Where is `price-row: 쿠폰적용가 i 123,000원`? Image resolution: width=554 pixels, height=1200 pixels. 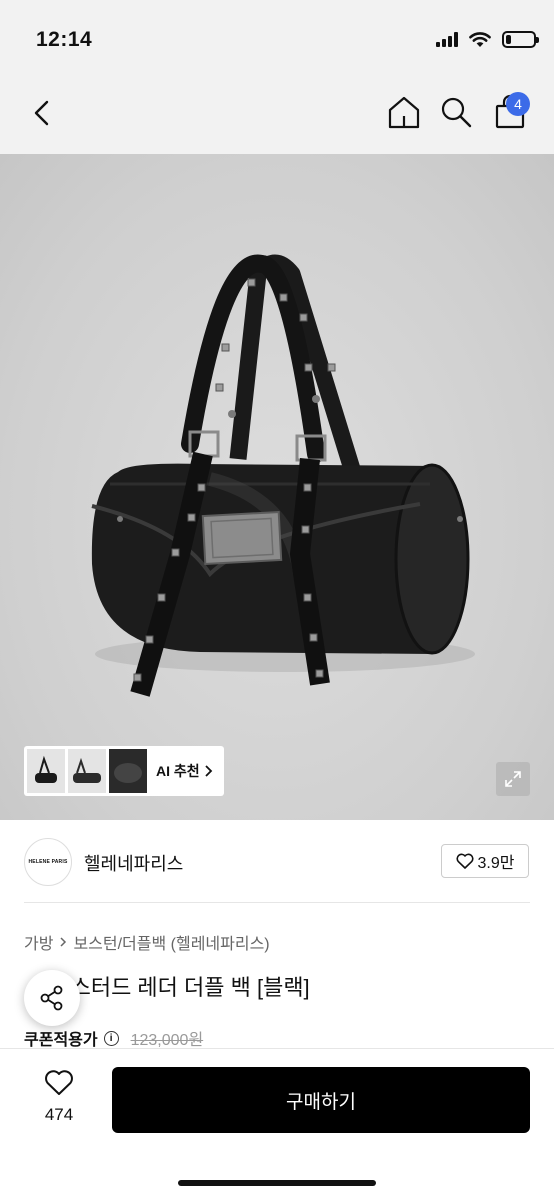 price-row: 쿠폰적용가 i 123,000원 is located at coordinates (113, 1038).